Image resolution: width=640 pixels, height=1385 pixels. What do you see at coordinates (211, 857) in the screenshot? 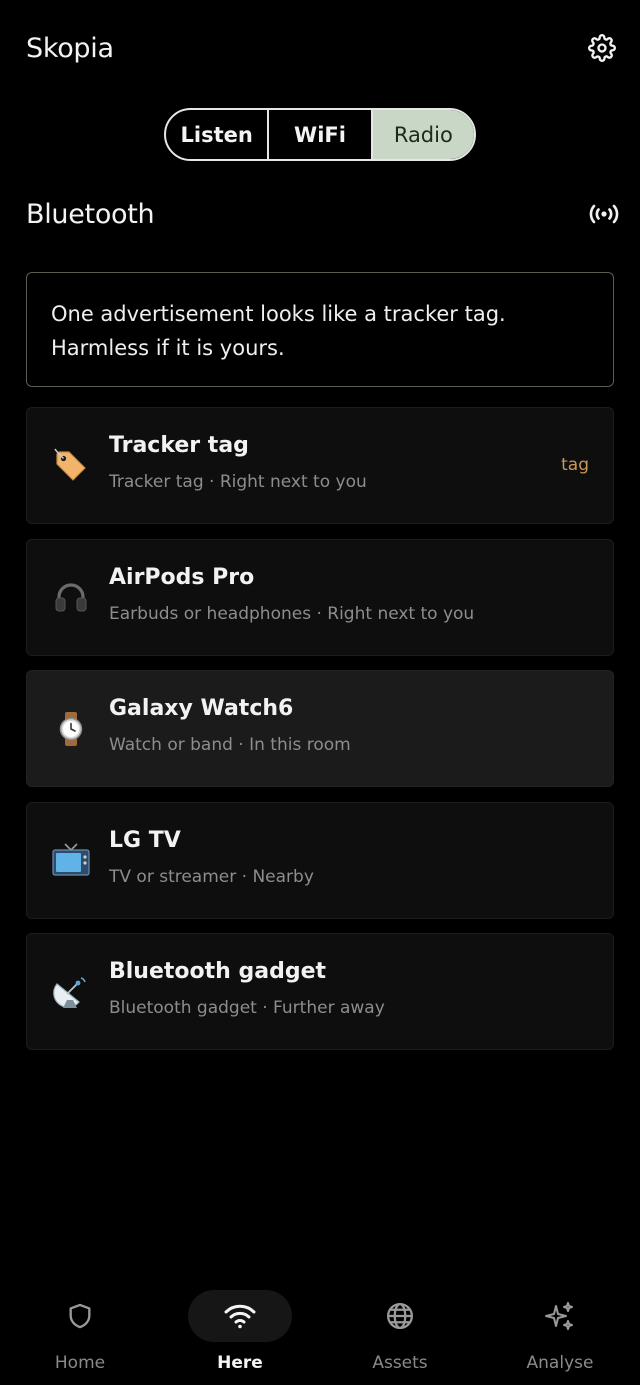
I see `device-text: LG TV TV or streamer · Nearby` at bounding box center [211, 857].